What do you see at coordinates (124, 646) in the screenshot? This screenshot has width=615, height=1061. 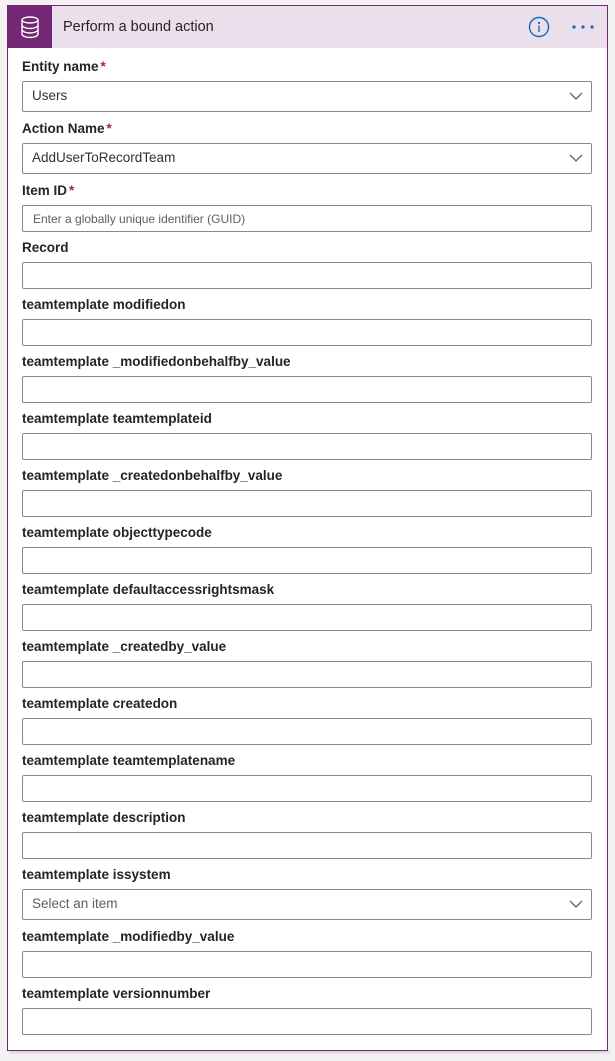 I see `createdby-label: teamtemplate _createdby_value` at bounding box center [124, 646].